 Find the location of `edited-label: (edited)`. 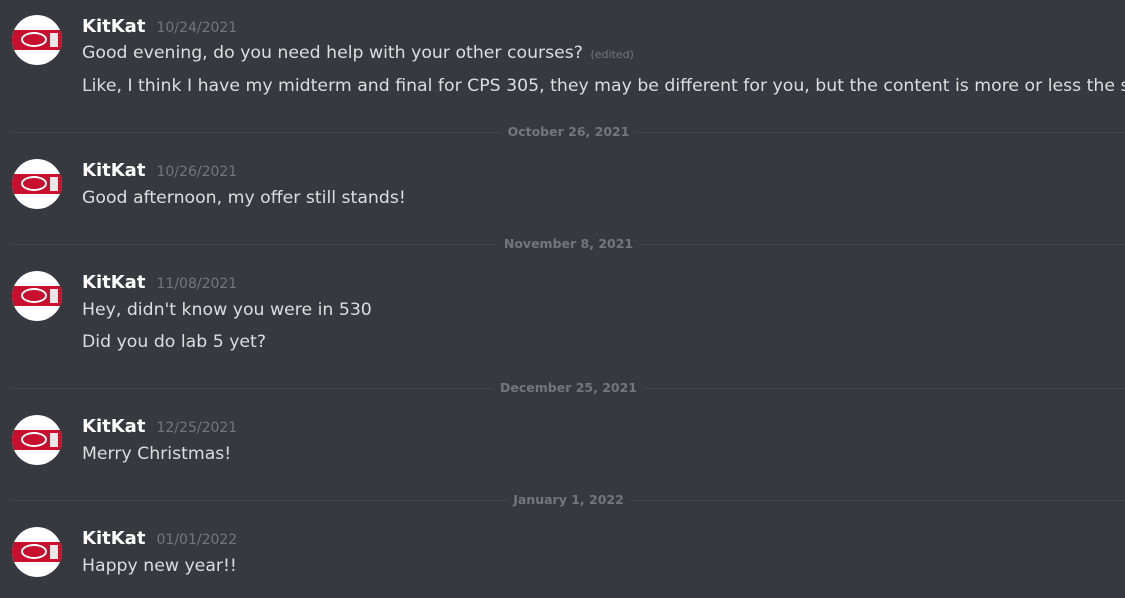

edited-label: (edited) is located at coordinates (612, 54).